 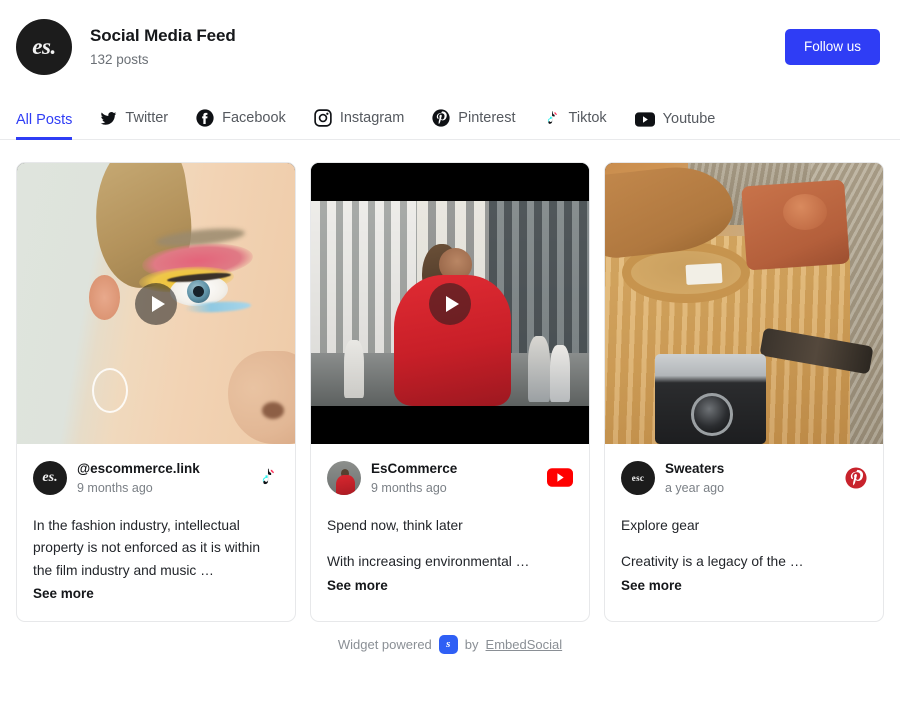 I want to click on avatar, so click(x=344, y=477).